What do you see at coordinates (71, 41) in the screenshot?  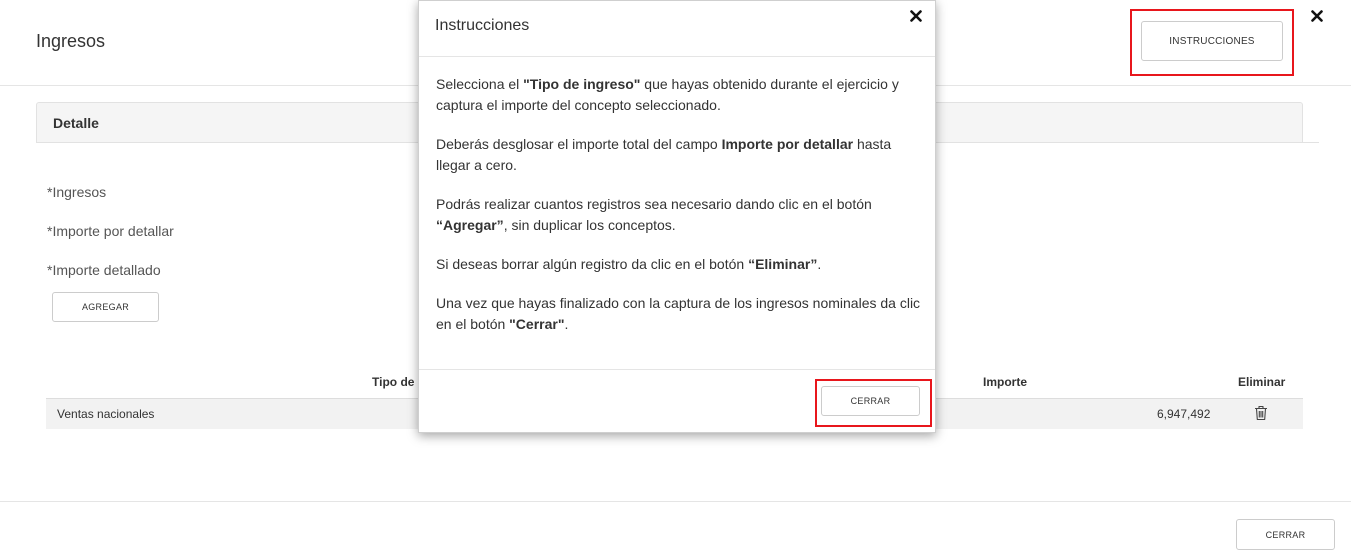 I see `page-title: Ingresos` at bounding box center [71, 41].